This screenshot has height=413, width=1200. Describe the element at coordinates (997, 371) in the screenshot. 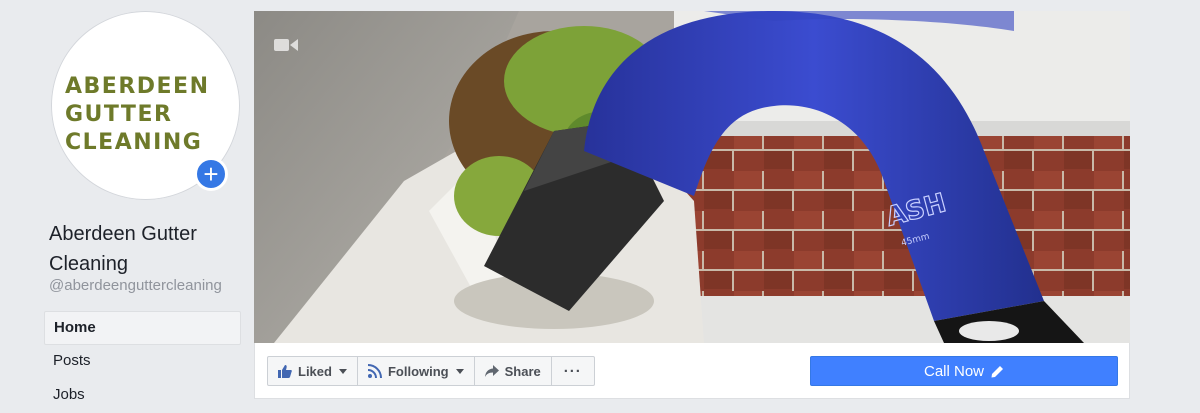

I see `pencil-icon` at that location.